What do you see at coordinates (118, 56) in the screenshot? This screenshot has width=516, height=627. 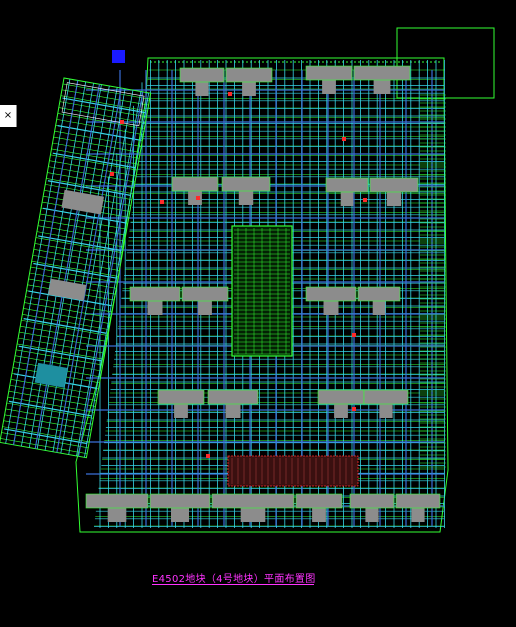 I see `ucs-marker-icon` at bounding box center [118, 56].